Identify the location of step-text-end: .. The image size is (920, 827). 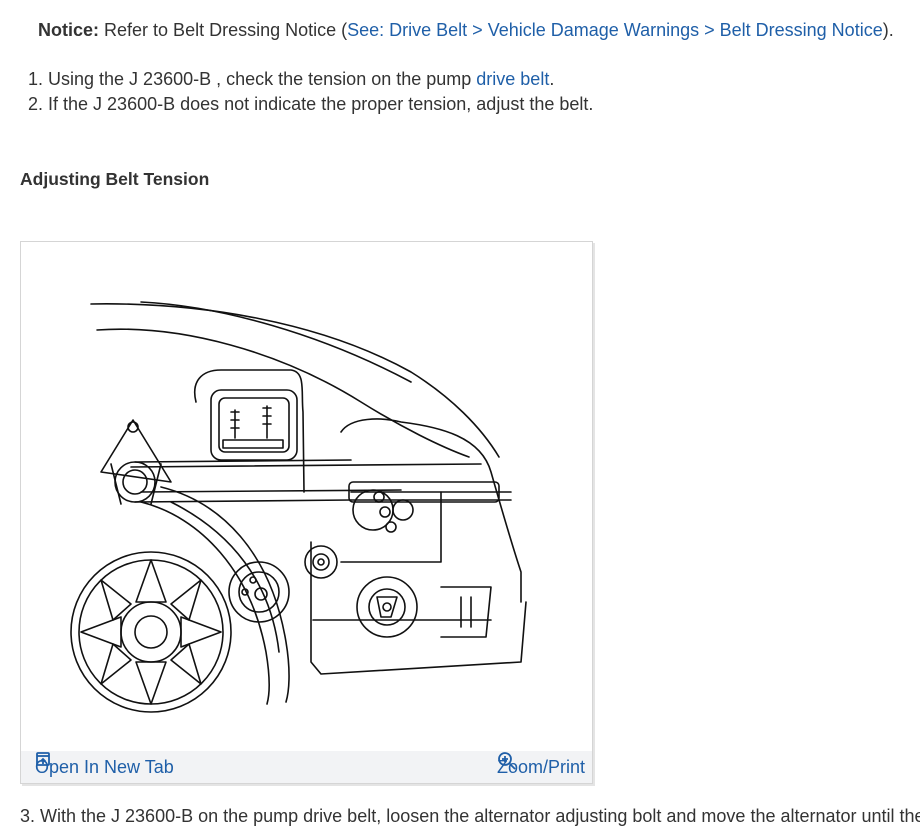
(552, 79).